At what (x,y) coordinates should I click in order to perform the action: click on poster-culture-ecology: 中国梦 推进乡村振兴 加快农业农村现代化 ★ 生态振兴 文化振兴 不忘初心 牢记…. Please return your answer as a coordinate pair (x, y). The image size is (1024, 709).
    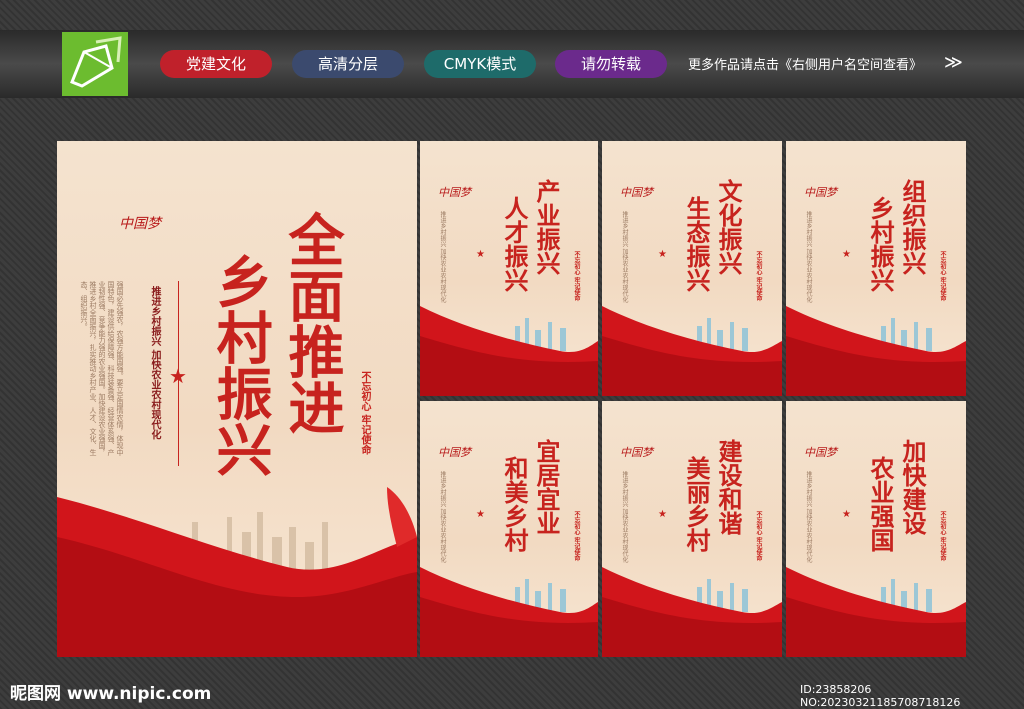
    Looking at the image, I should click on (692, 268).